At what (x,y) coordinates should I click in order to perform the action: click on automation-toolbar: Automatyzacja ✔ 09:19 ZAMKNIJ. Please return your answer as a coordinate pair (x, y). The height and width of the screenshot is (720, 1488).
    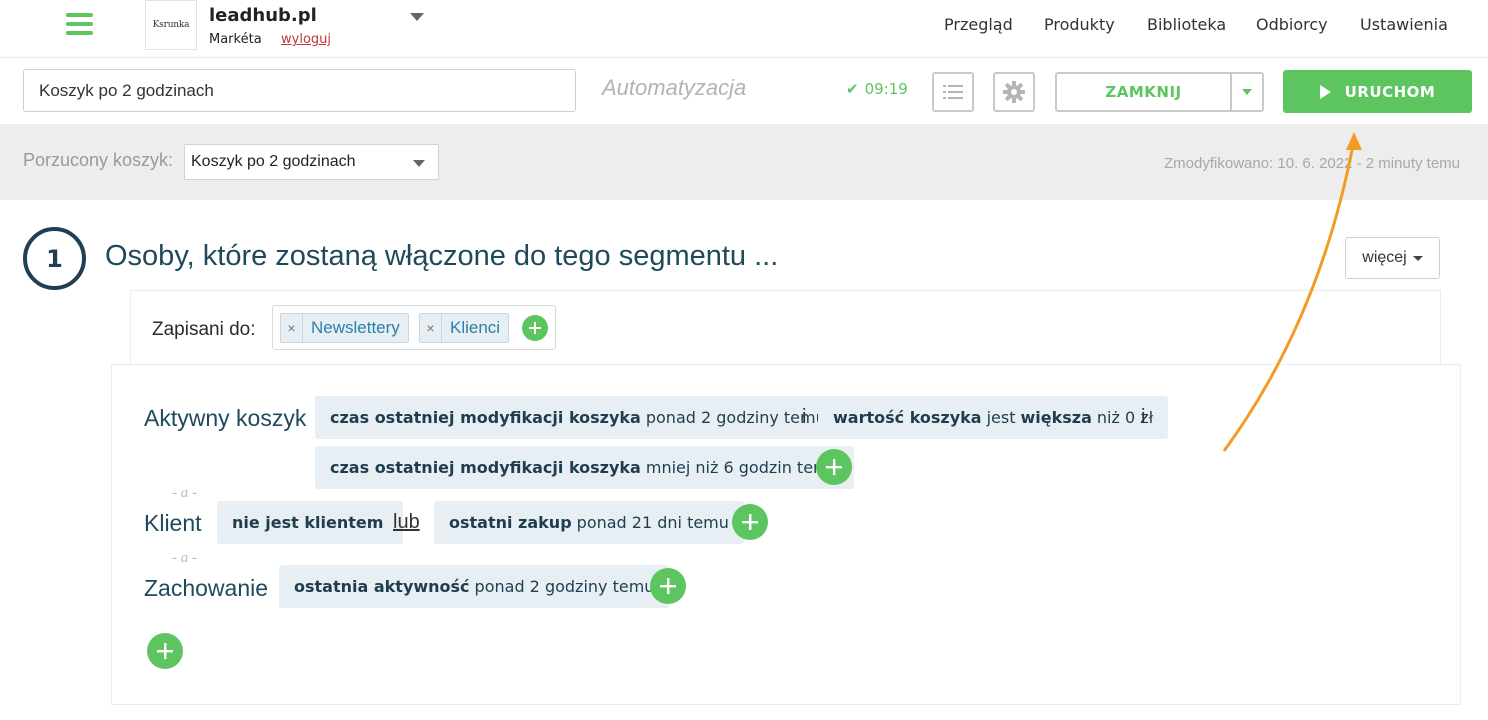
    Looking at the image, I should click on (744, 91).